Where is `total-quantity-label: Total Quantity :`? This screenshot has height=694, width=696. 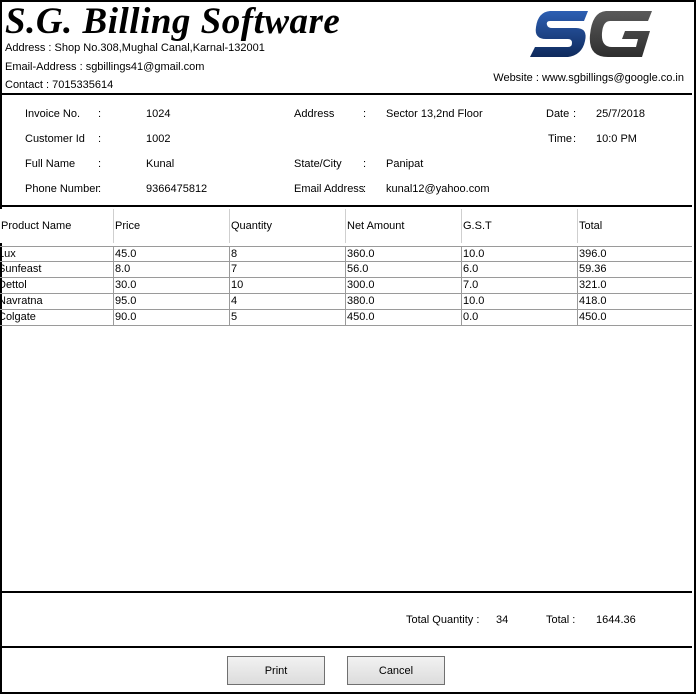
total-quantity-label: Total Quantity : is located at coordinates (443, 620).